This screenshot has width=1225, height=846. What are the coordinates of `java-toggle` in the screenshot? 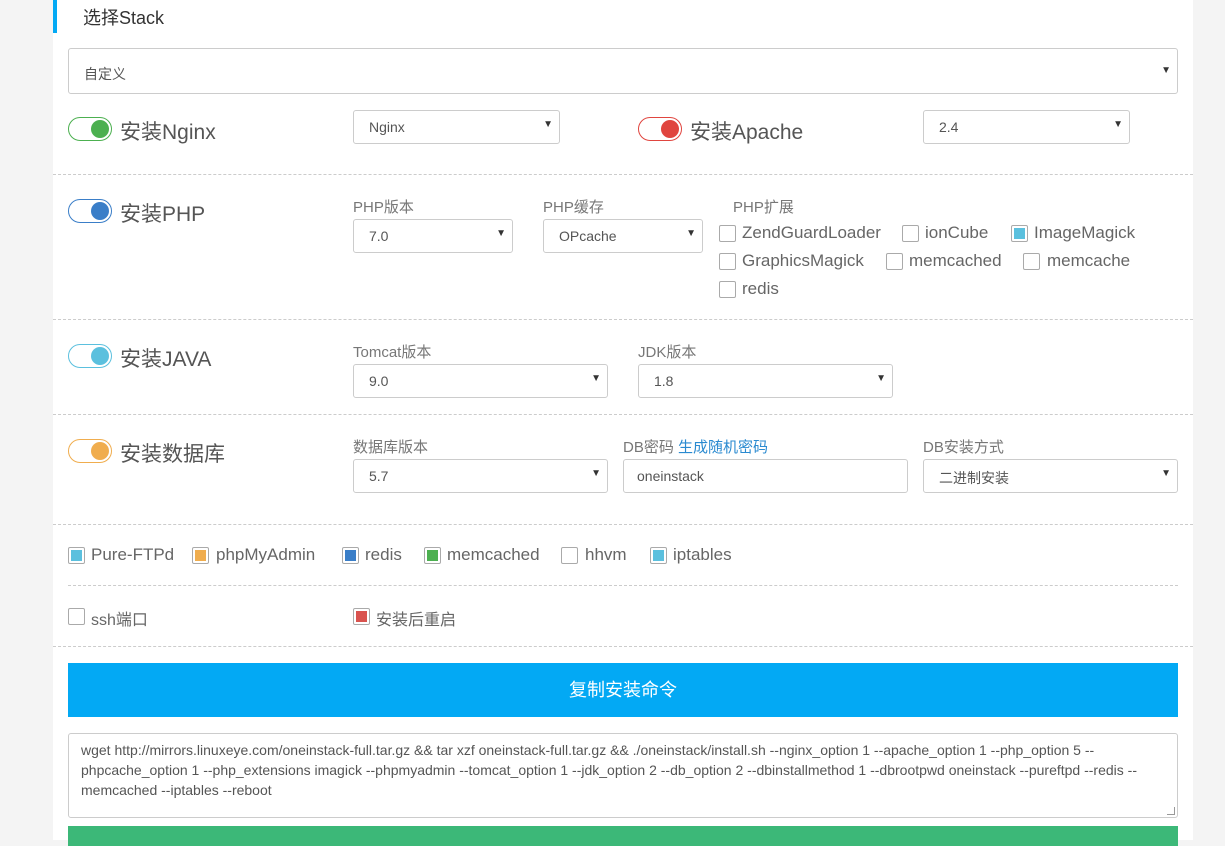 It's located at (90, 356).